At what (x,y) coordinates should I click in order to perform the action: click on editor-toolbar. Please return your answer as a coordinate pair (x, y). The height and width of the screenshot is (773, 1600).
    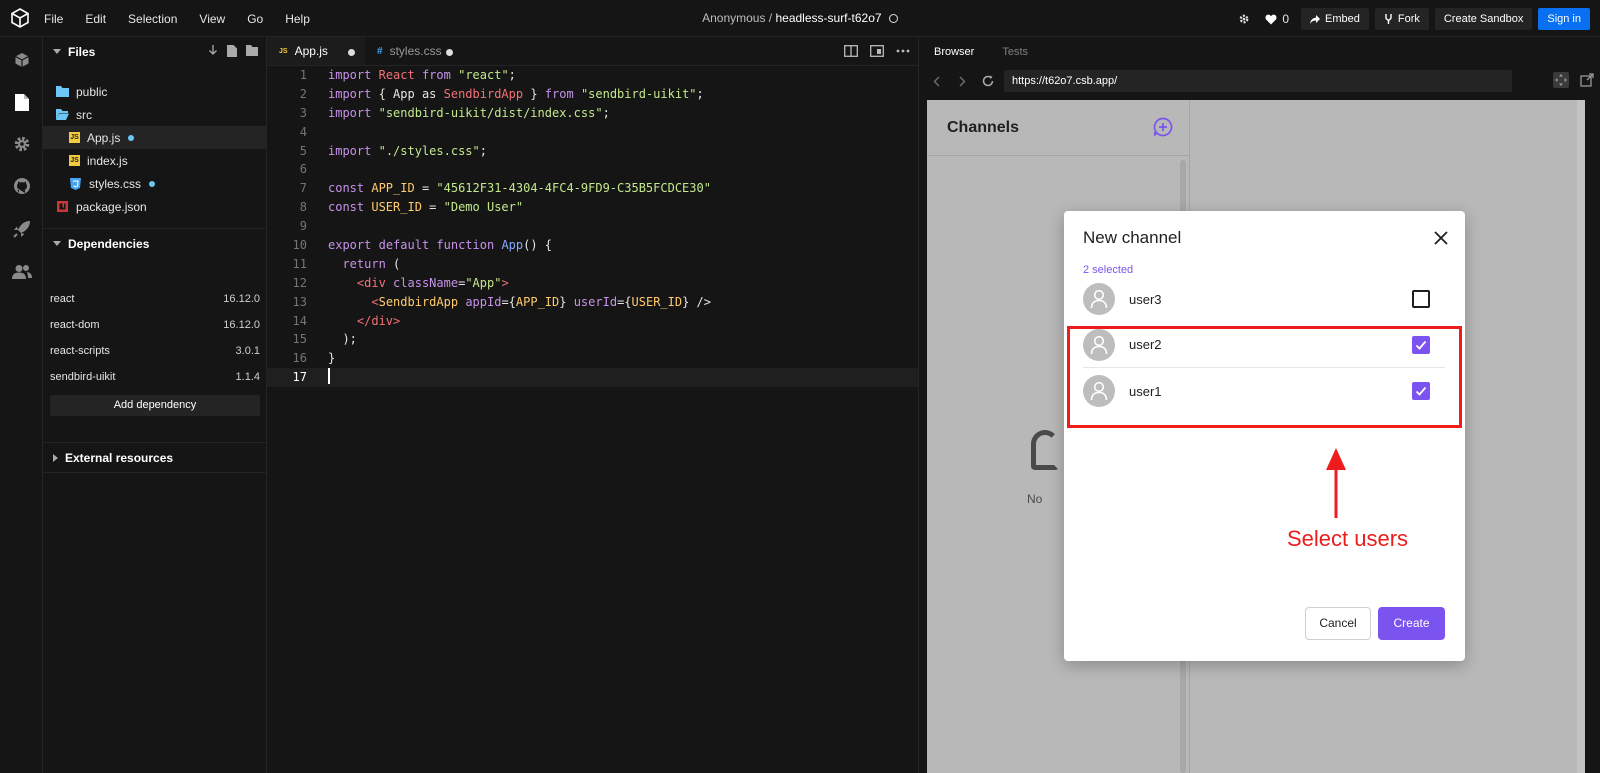
    Looking at the image, I should click on (877, 51).